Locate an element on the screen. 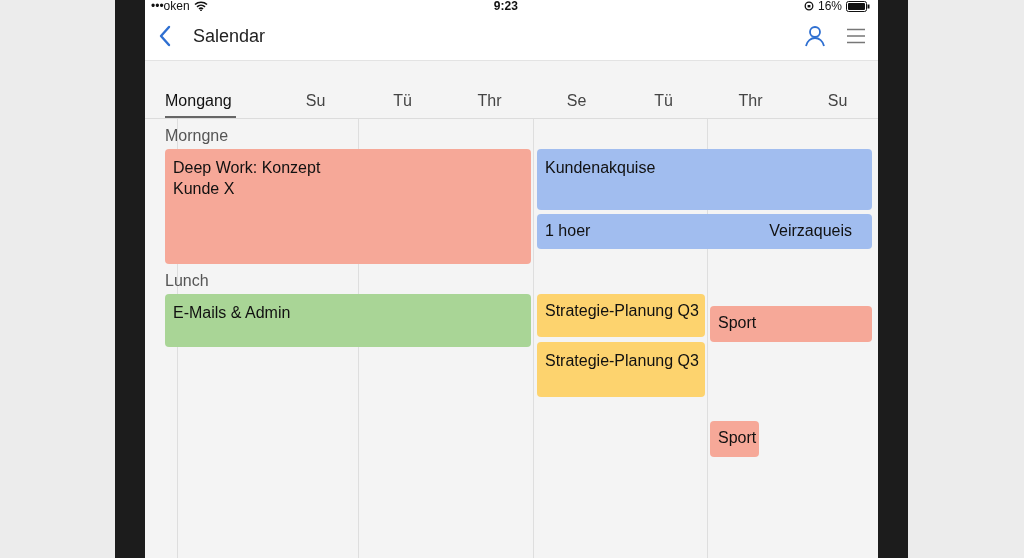 The width and height of the screenshot is (1024, 558). section-label: Morngne is located at coordinates (197, 136).